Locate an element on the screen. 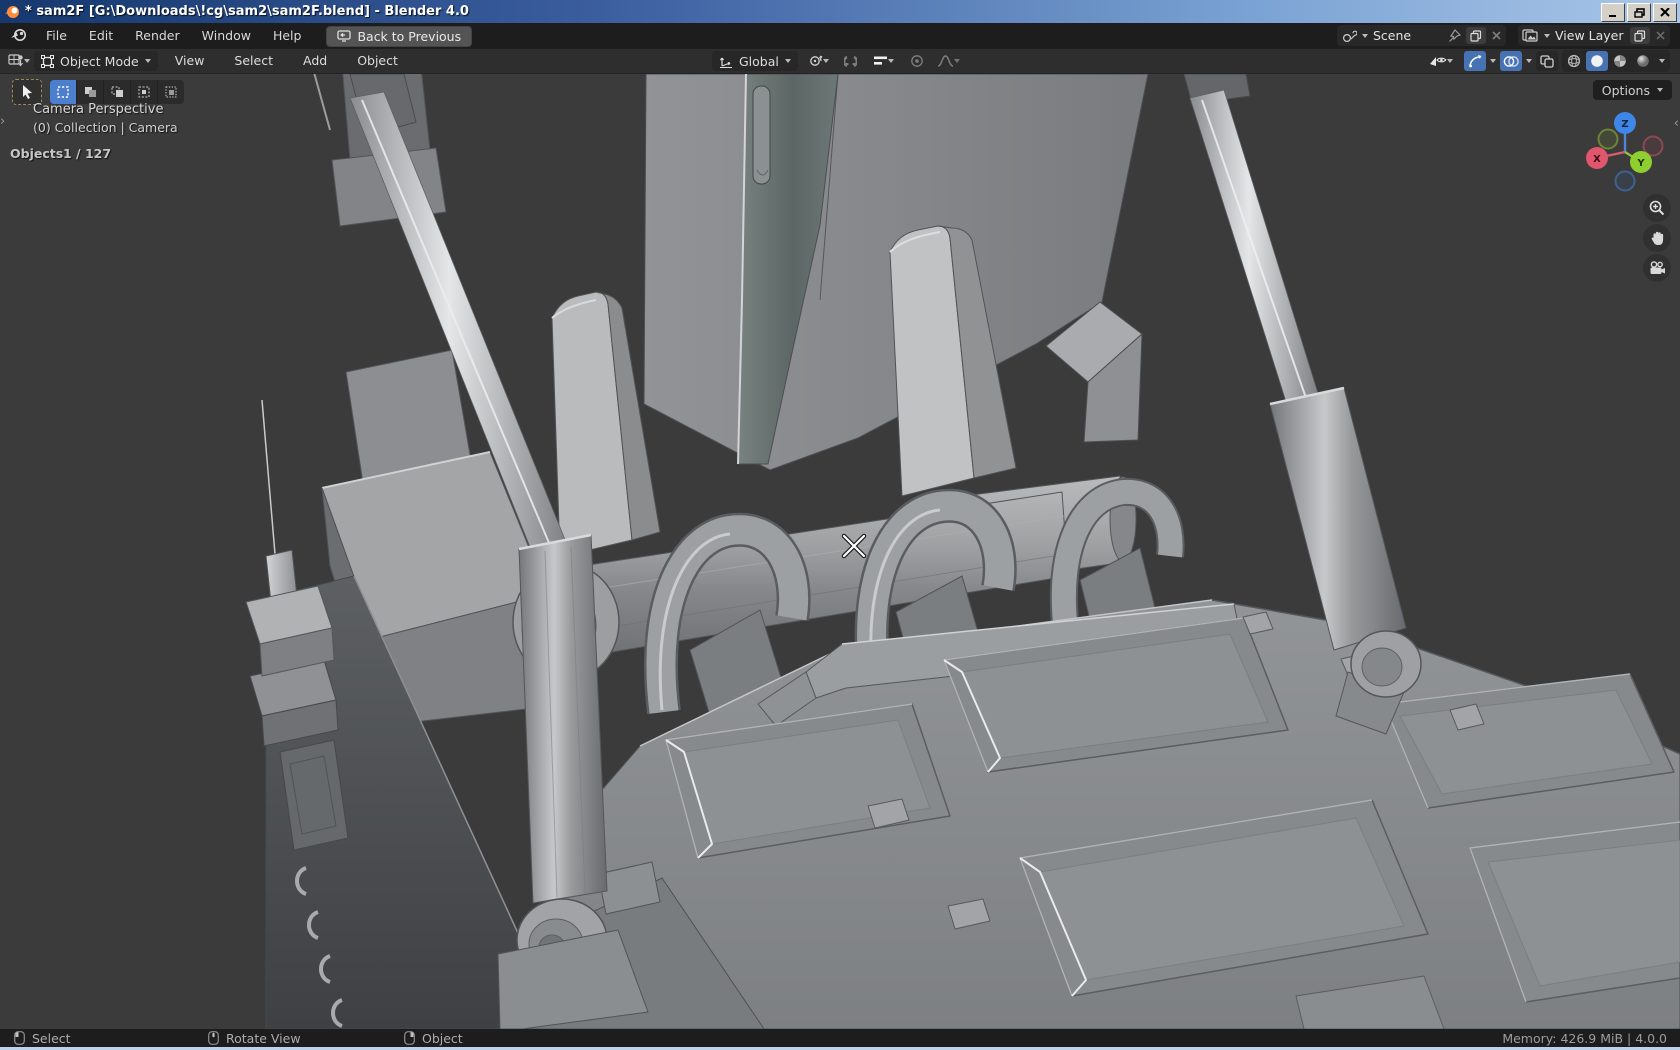 The width and height of the screenshot is (1680, 1050). viewport-menu-add: Add is located at coordinates (315, 61).